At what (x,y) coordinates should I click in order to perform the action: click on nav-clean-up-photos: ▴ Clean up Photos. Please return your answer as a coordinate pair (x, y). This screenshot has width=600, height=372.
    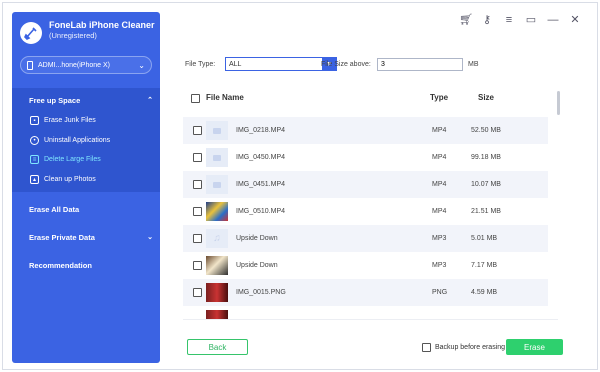
    Looking at the image, I should click on (63, 179).